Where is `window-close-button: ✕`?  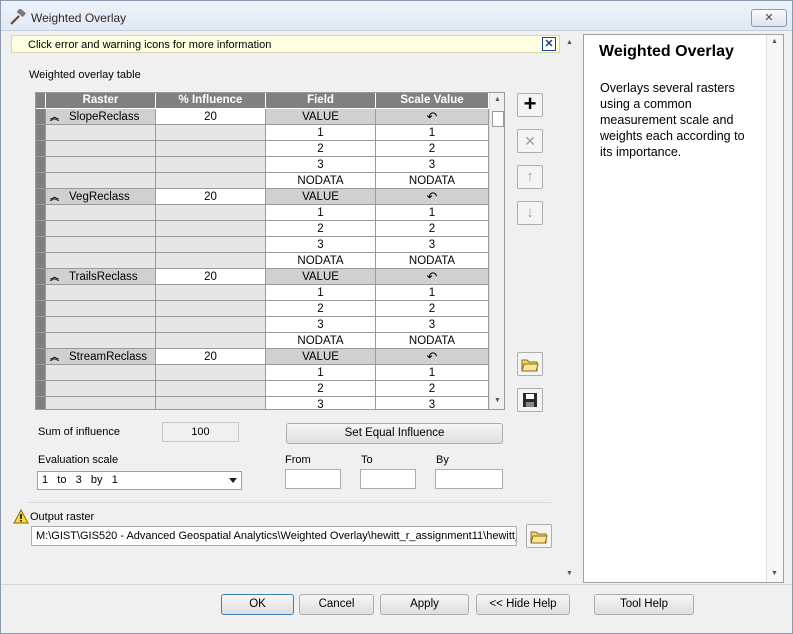 window-close-button: ✕ is located at coordinates (769, 18).